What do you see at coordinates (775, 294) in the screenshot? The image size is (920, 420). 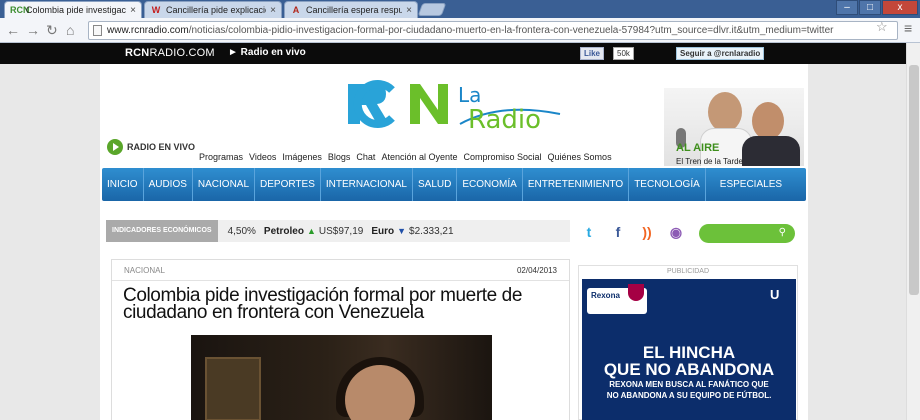 I see `unilever-logo-icon: U` at bounding box center [775, 294].